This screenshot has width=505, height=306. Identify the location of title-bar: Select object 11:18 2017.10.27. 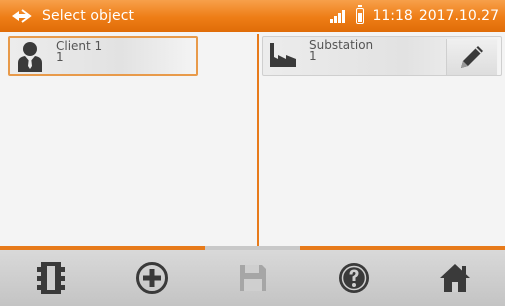
(252, 16).